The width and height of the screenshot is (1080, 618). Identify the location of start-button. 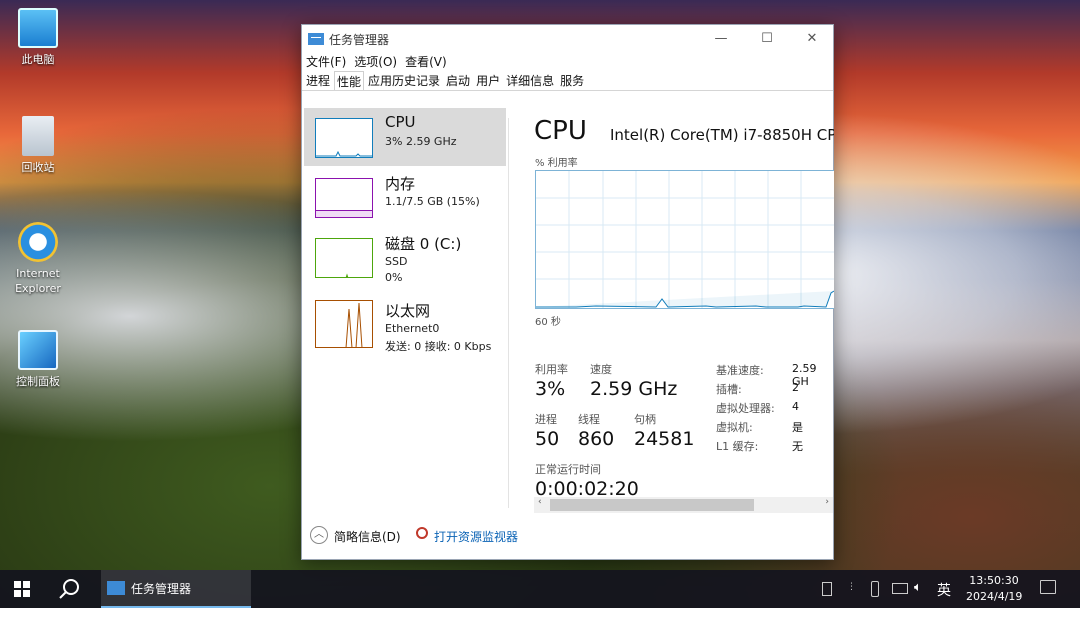
(24, 589).